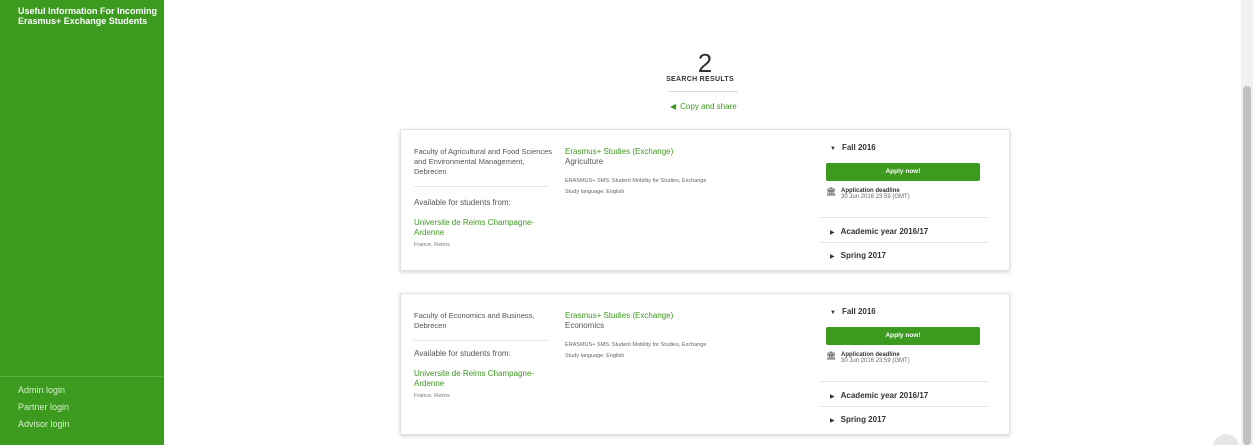 The width and height of the screenshot is (1253, 445). Describe the element at coordinates (708, 106) in the screenshot. I see `share-label: Copy and share` at that location.